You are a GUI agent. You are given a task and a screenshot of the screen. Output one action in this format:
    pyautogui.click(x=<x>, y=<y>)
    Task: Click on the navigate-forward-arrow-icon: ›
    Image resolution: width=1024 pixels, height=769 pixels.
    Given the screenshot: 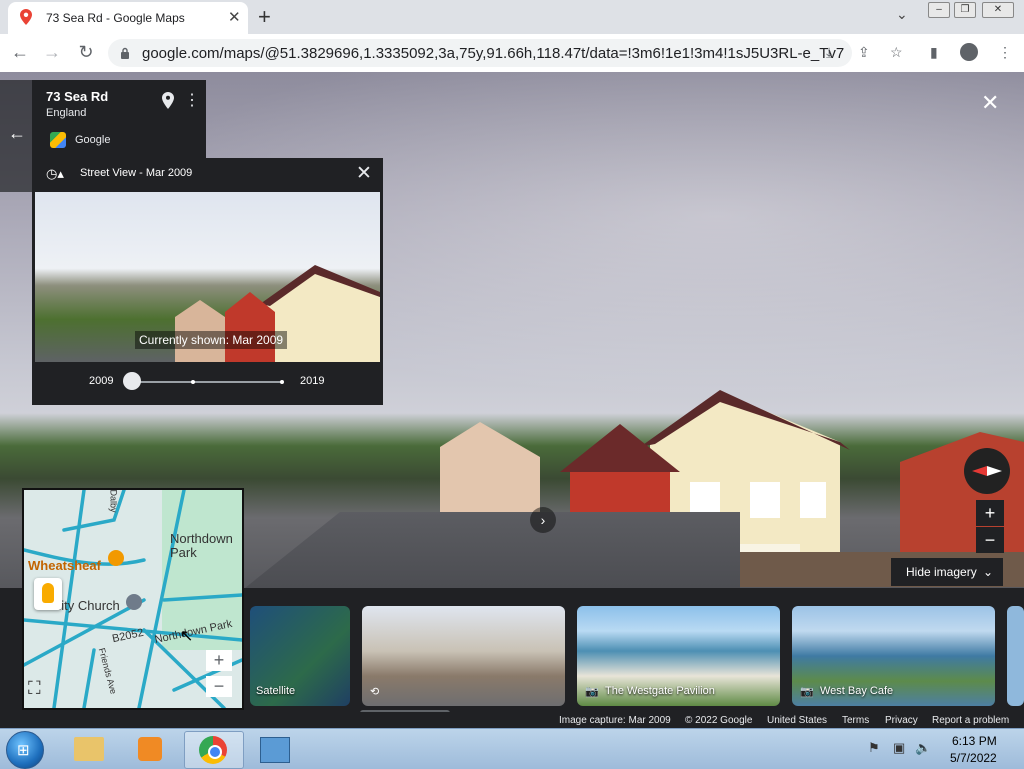 What is the action you would take?
    pyautogui.click(x=543, y=520)
    